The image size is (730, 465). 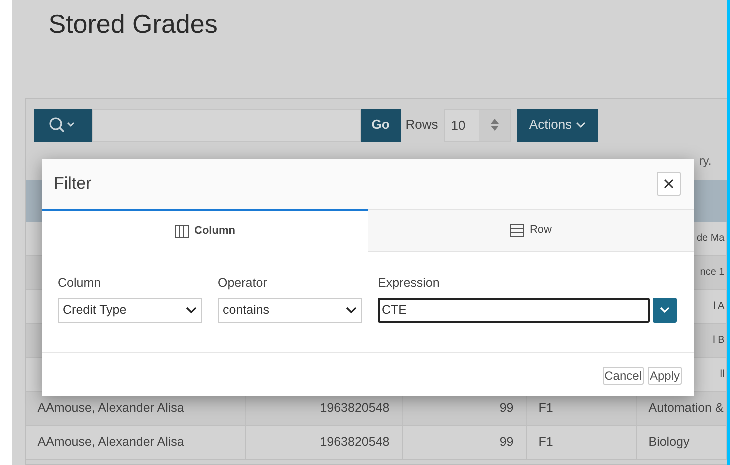 I want to click on table-cell-text: l B, so click(x=719, y=341).